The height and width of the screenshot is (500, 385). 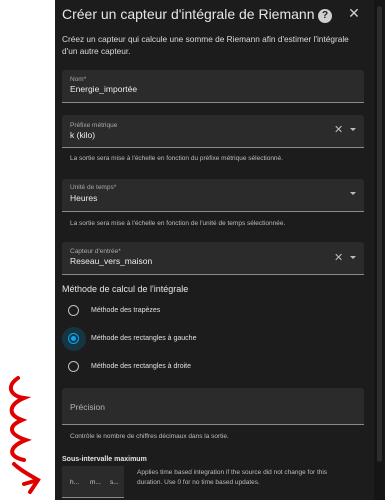 What do you see at coordinates (78, 79) in the screenshot?
I see `name-label: Nom*` at bounding box center [78, 79].